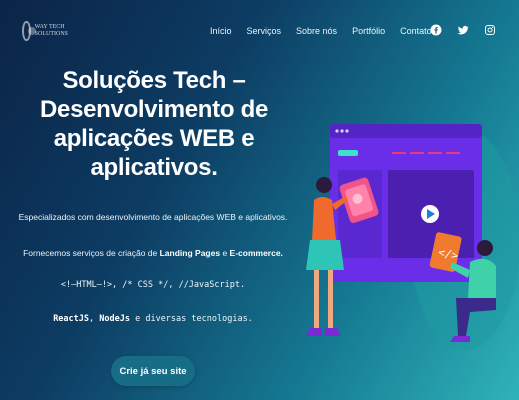 The height and width of the screenshot is (400, 519). Describe the element at coordinates (51, 34) in the screenshot. I see `logo-line-2: SOLUTIONS` at that location.